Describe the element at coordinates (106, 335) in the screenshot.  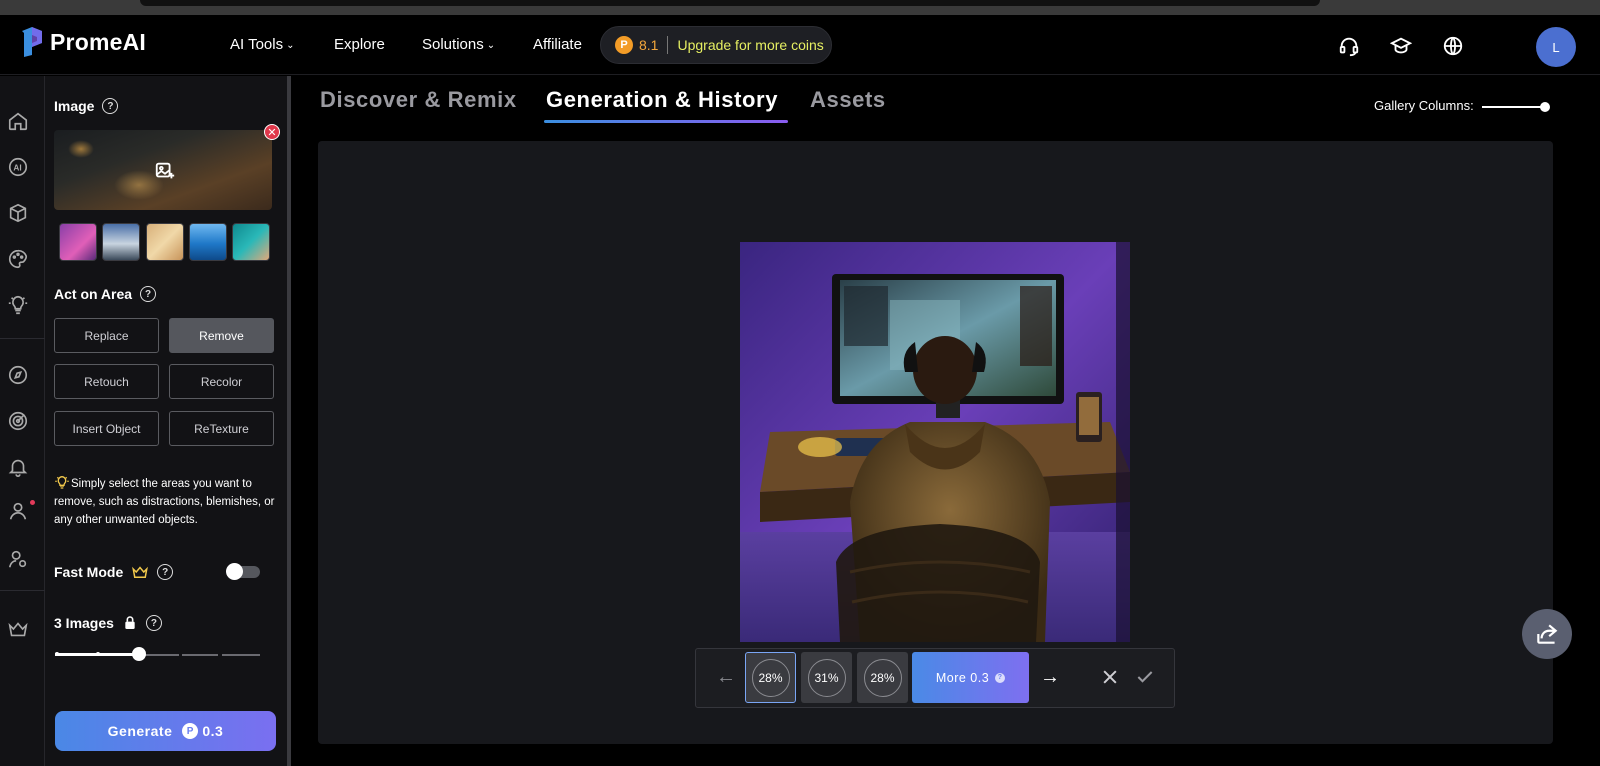
I see `replace-button: Replace` at that location.